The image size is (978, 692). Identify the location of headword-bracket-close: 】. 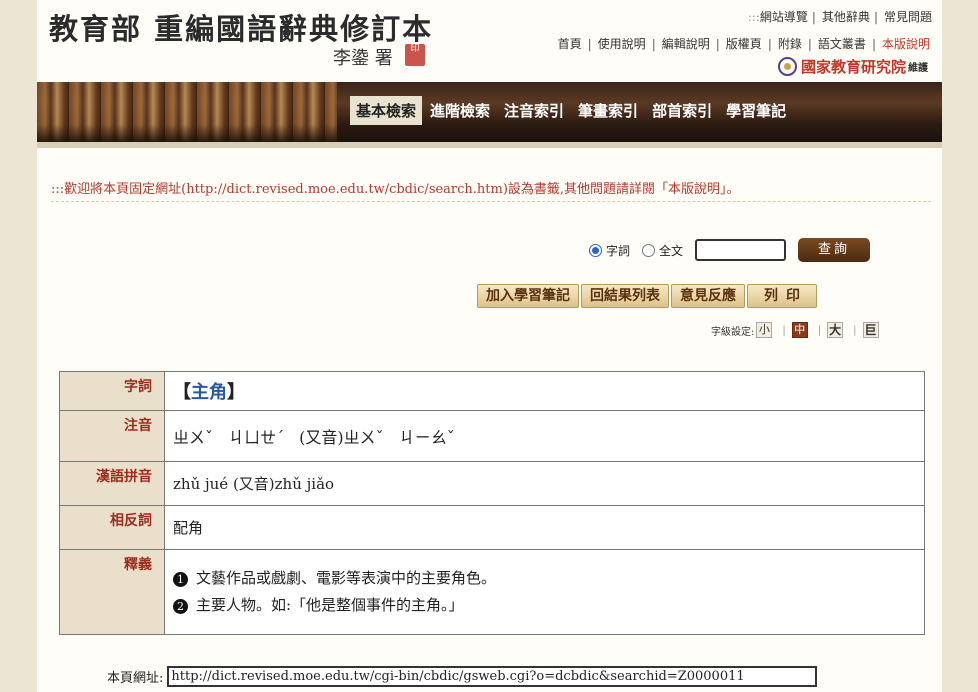
(236, 392).